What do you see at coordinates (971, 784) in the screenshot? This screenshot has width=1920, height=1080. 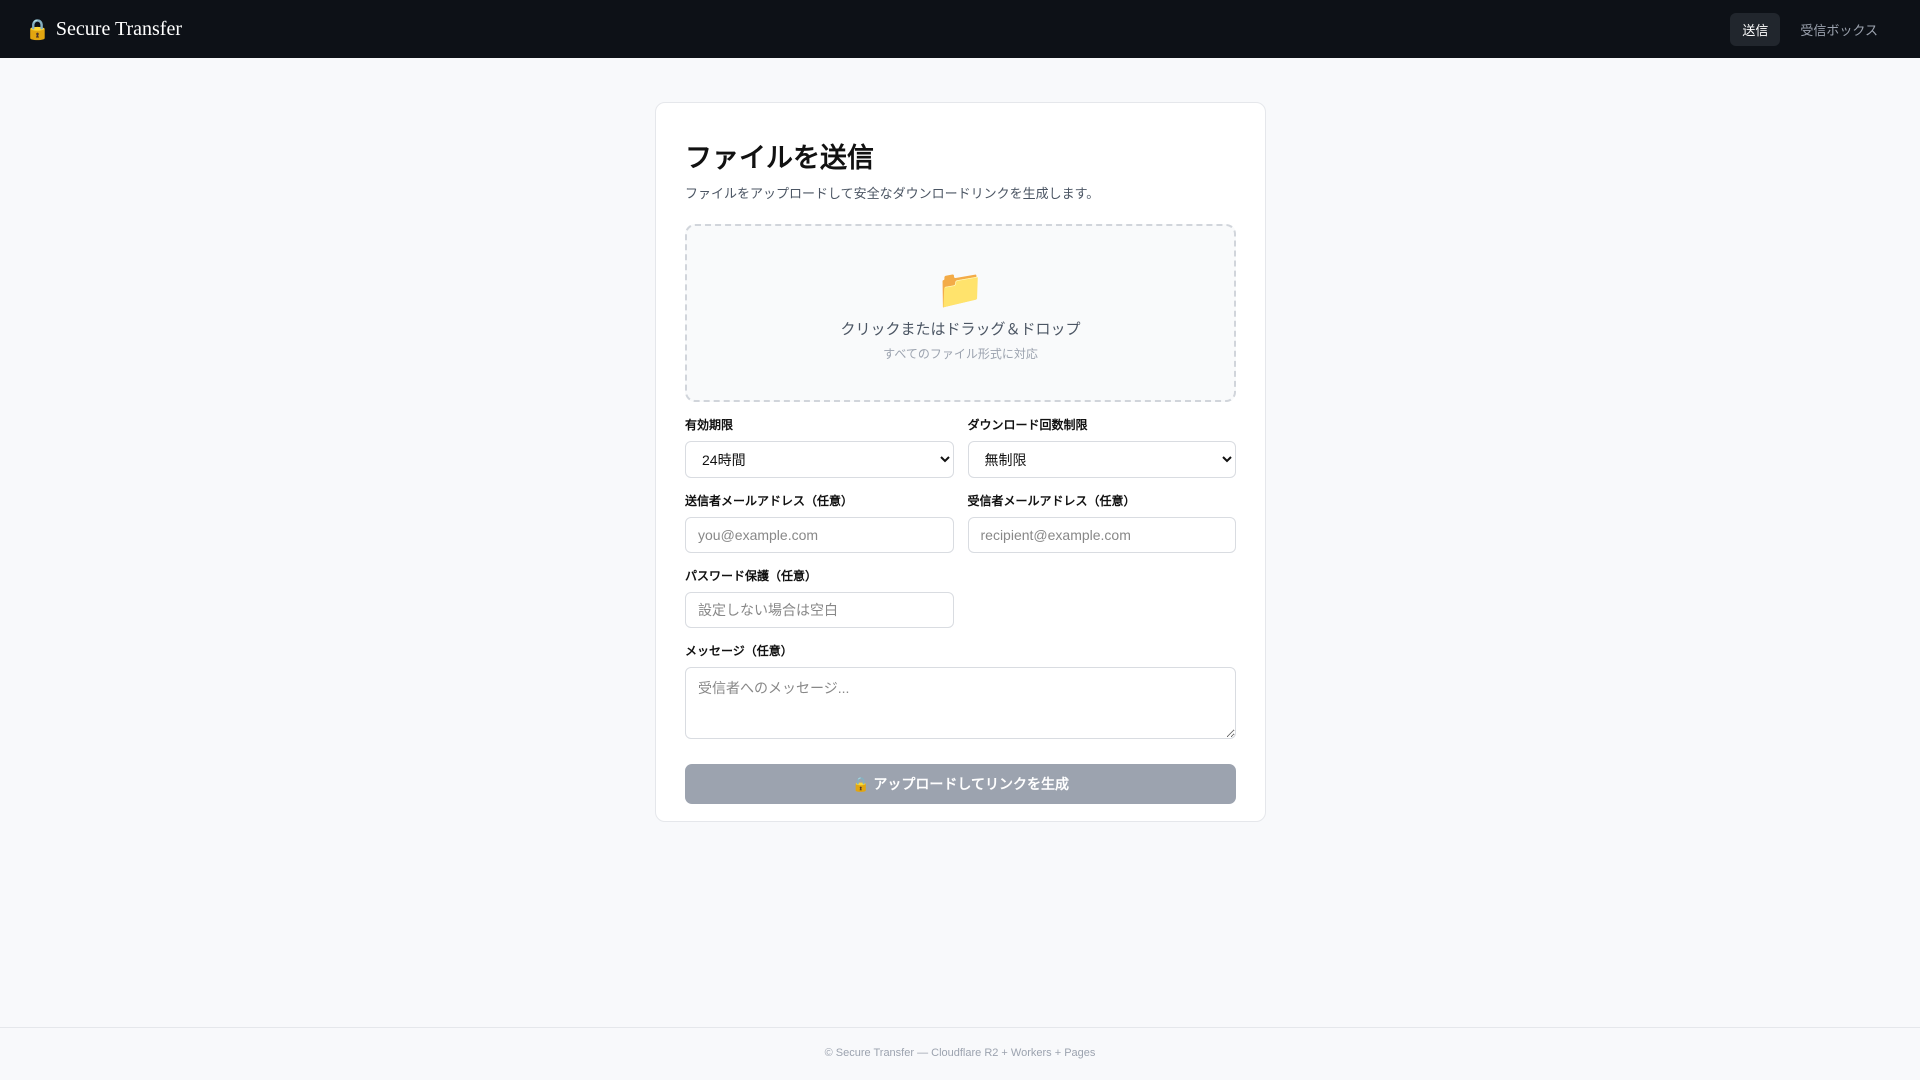 I see `submit-label: アップロードしてリンクを生成` at bounding box center [971, 784].